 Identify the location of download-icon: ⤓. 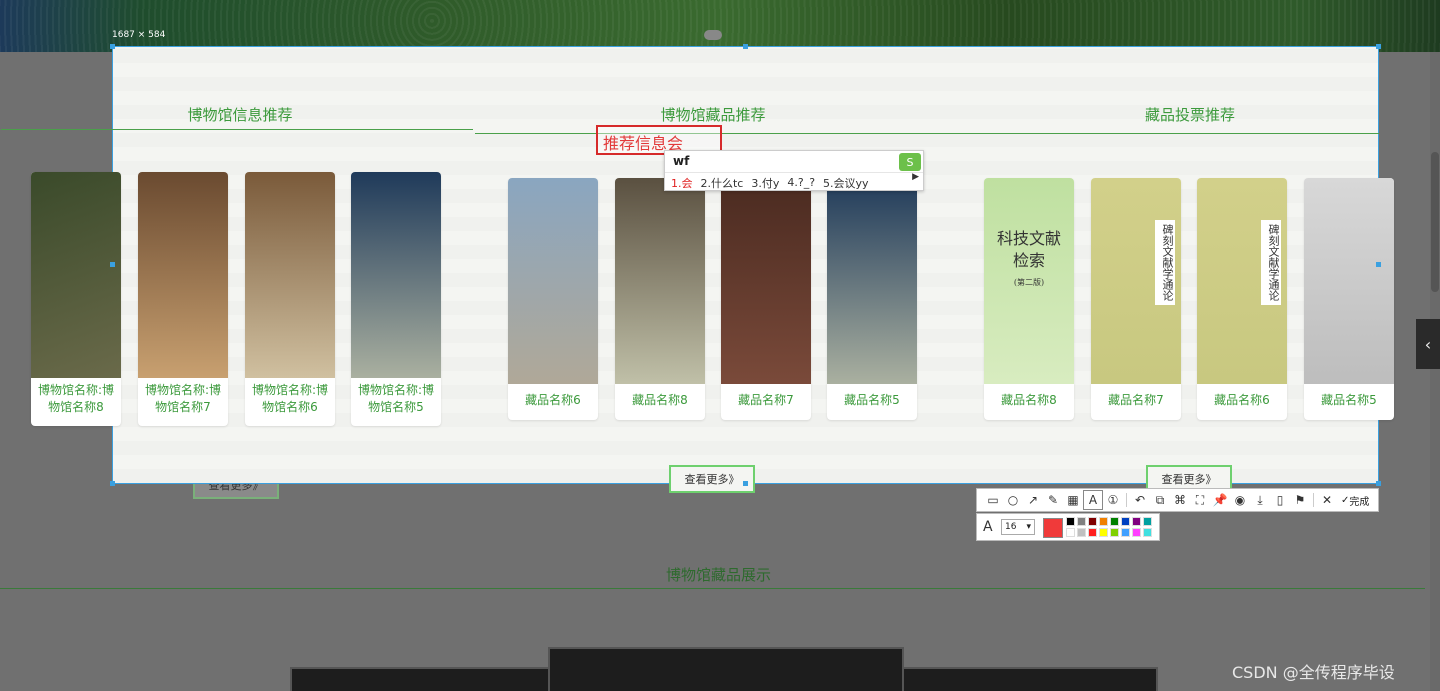
(1260, 500).